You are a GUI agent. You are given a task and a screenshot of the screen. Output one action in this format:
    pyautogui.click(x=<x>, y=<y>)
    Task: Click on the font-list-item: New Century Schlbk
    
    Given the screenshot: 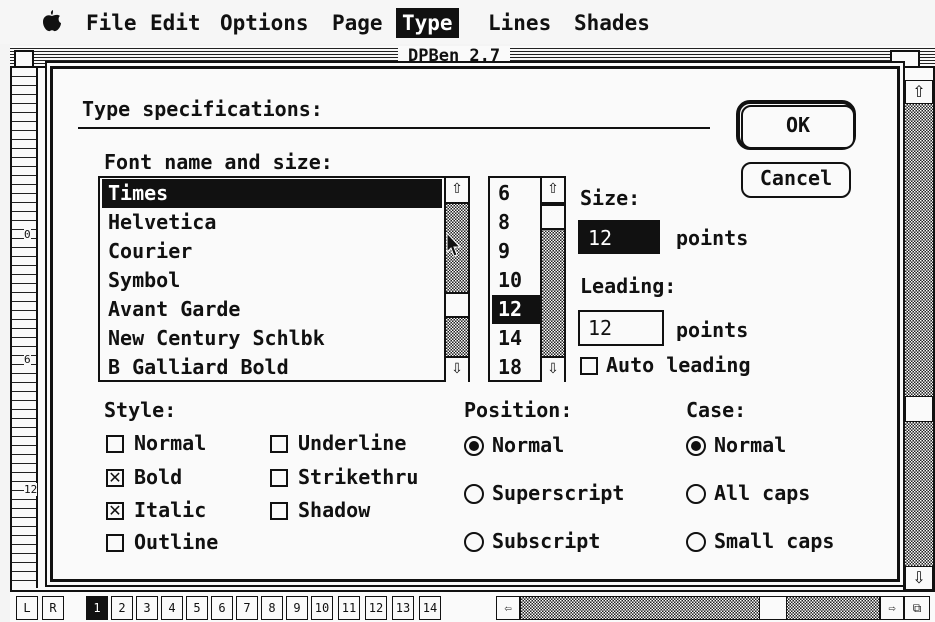 What is the action you would take?
    pyautogui.click(x=272, y=338)
    